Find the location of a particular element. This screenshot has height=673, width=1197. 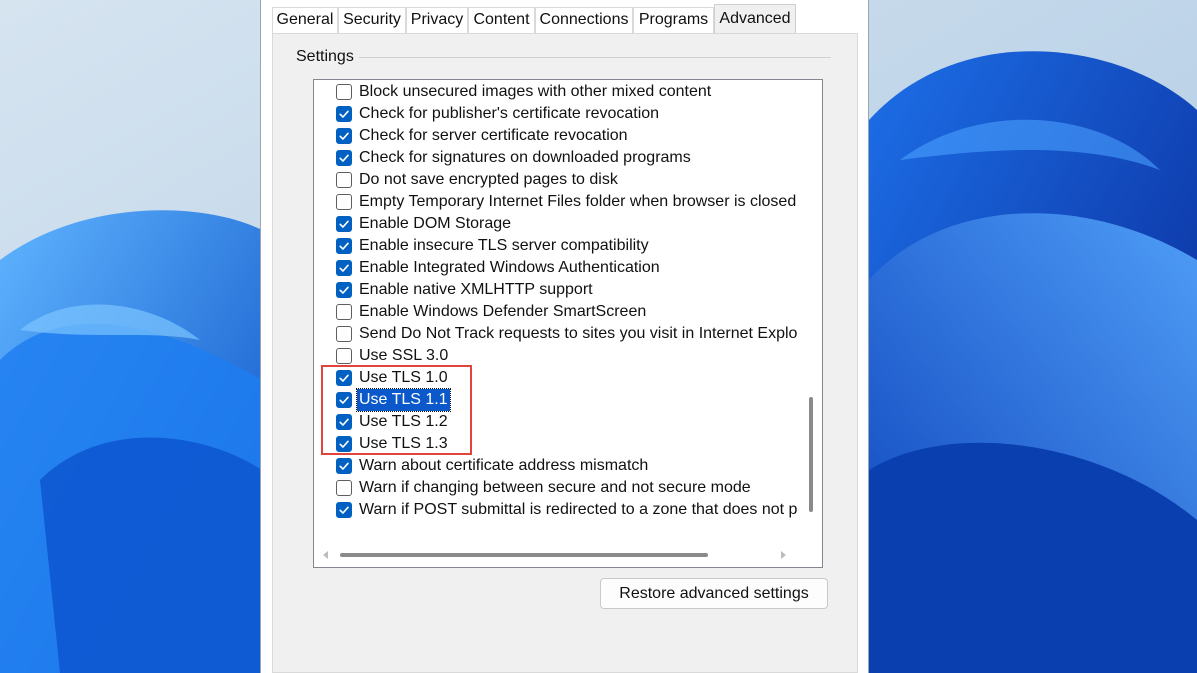

setting-row: Enable insecure TLS server compatibility is located at coordinates (566, 246).